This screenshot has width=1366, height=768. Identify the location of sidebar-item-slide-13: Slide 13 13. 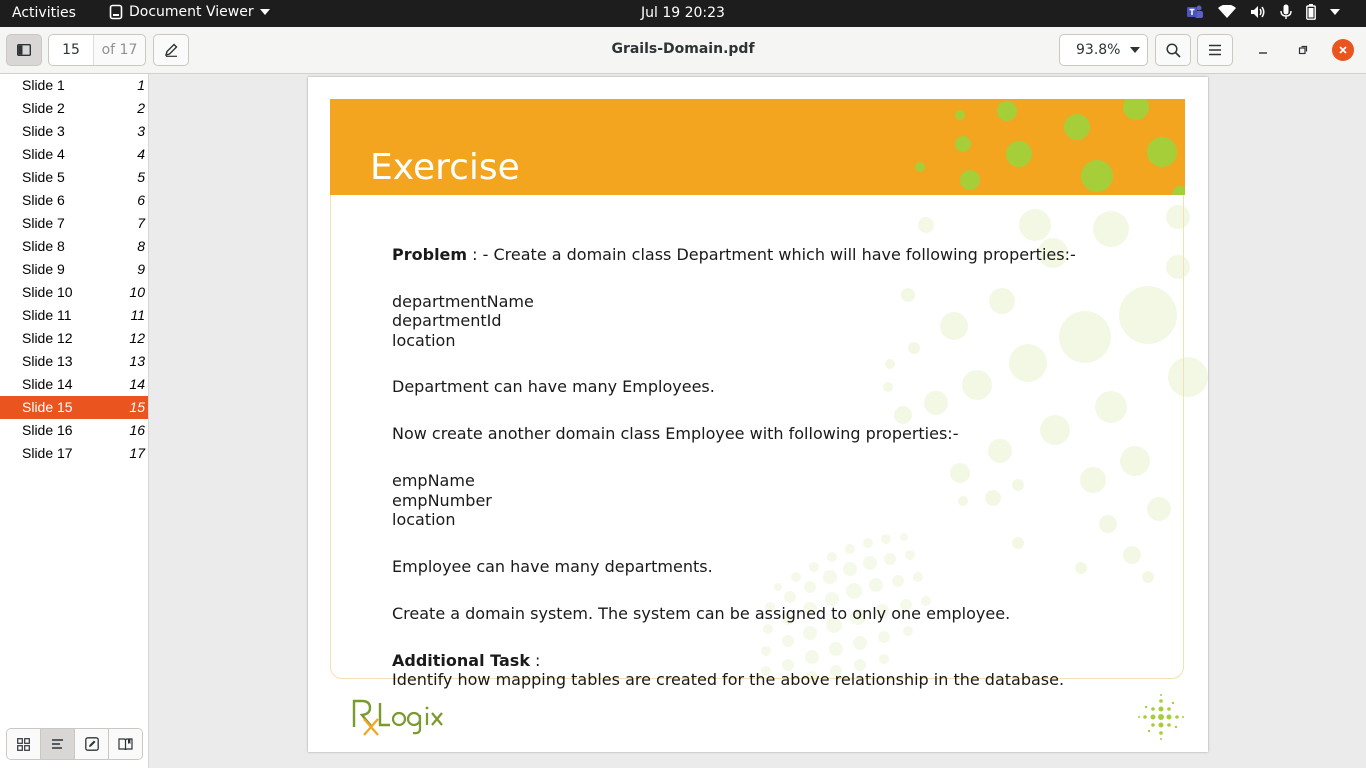
(74, 361).